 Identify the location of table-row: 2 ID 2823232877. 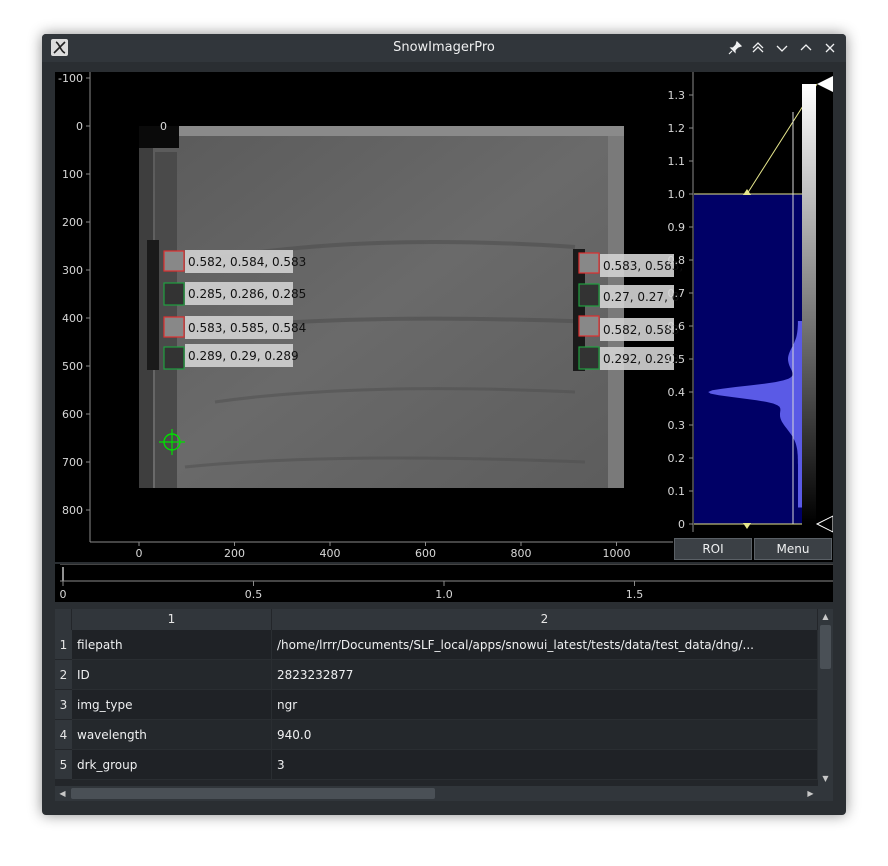
(436, 675).